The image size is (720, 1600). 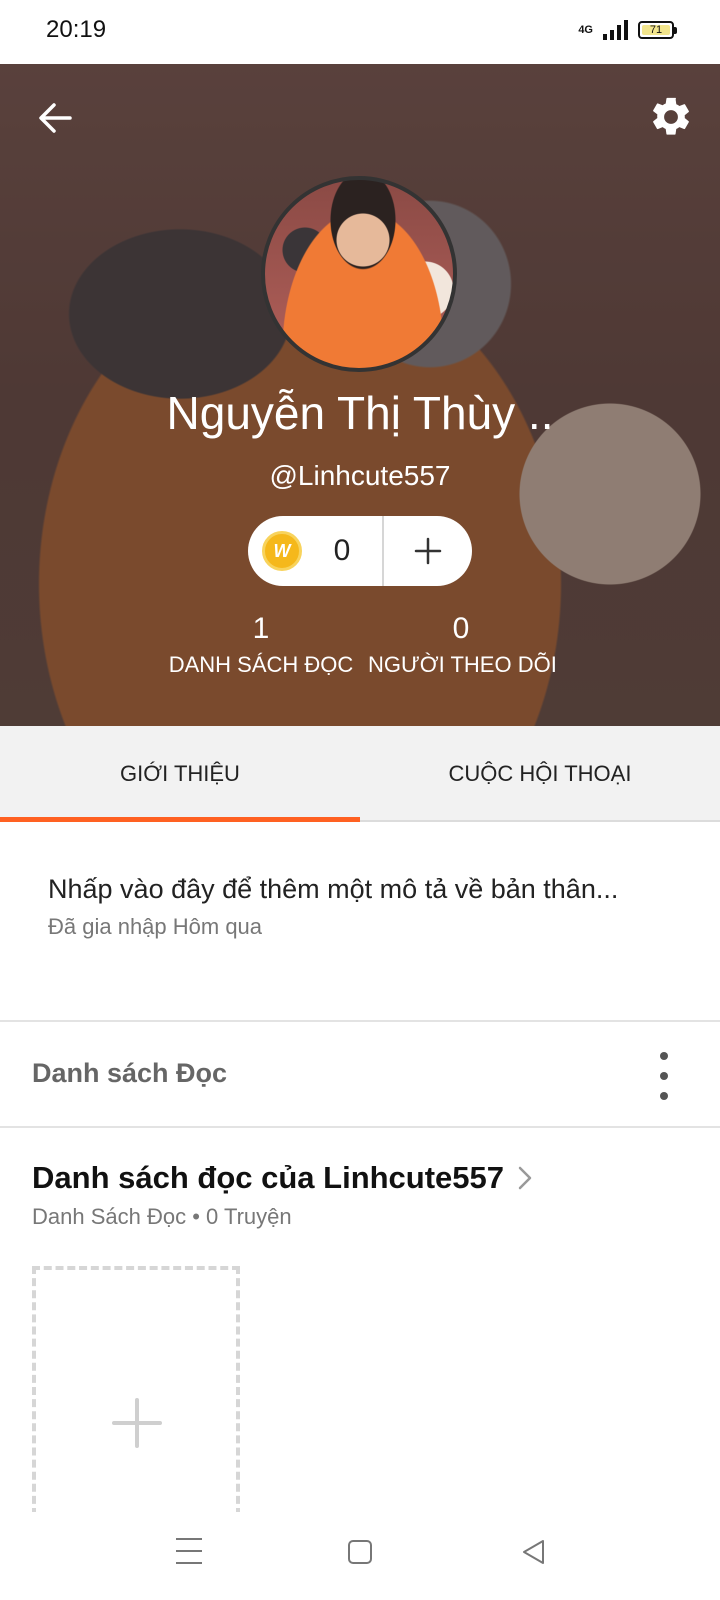 I want to click on tab-conversations: CUỘC HỘI THOẠI, so click(x=540, y=774).